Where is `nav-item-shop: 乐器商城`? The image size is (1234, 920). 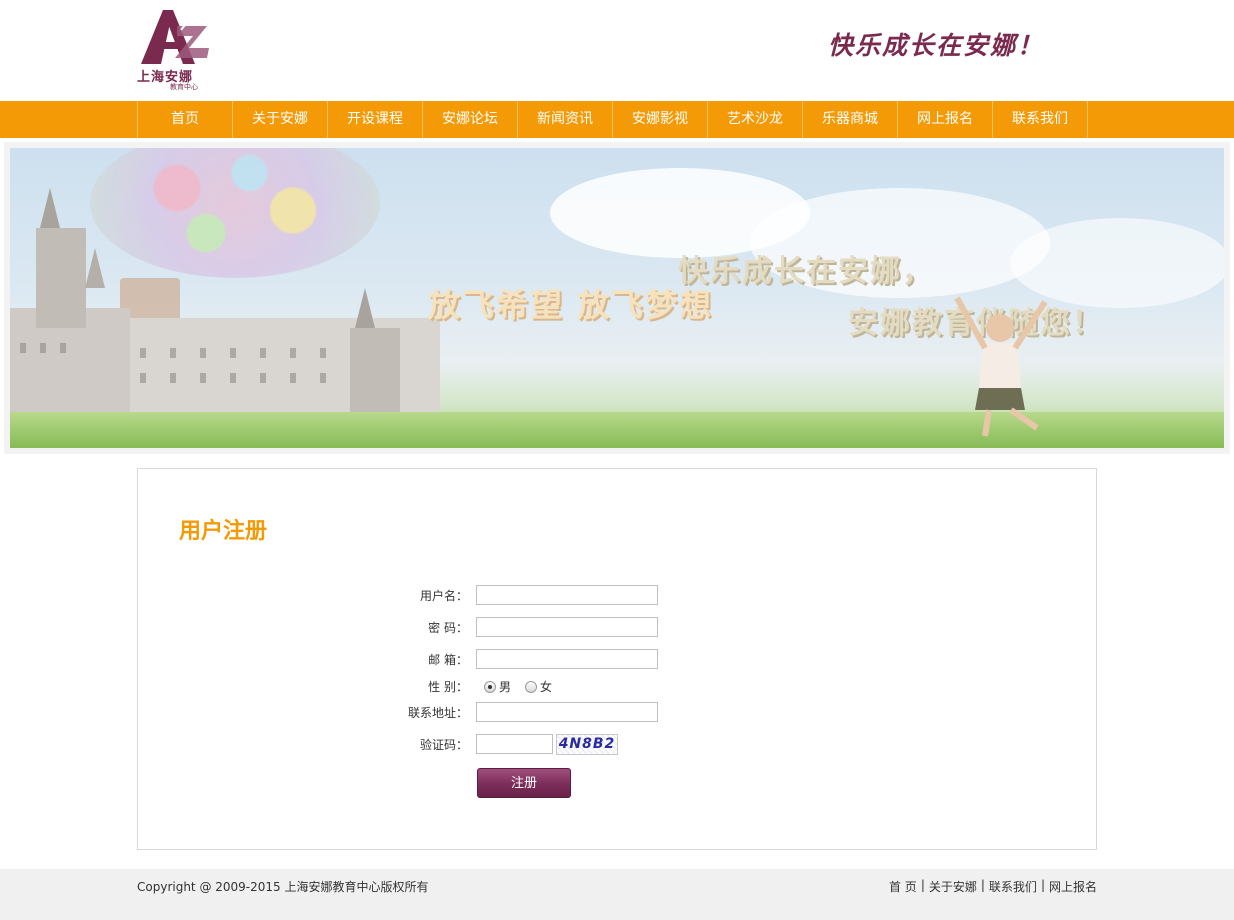 nav-item-shop: 乐器商城 is located at coordinates (850, 119).